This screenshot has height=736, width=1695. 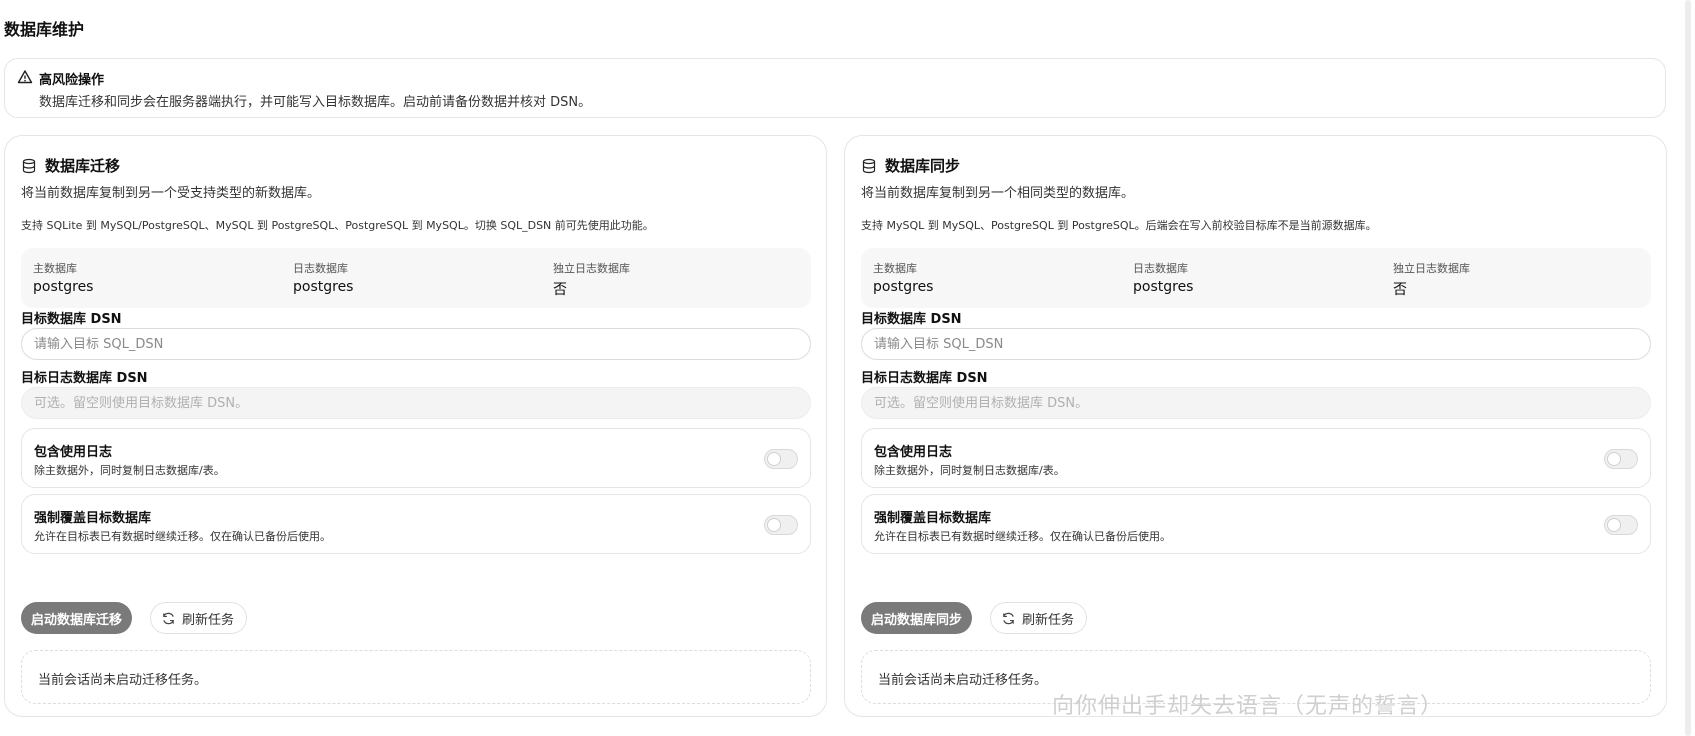 I want to click on page-title: 数据库维护, so click(x=44, y=29).